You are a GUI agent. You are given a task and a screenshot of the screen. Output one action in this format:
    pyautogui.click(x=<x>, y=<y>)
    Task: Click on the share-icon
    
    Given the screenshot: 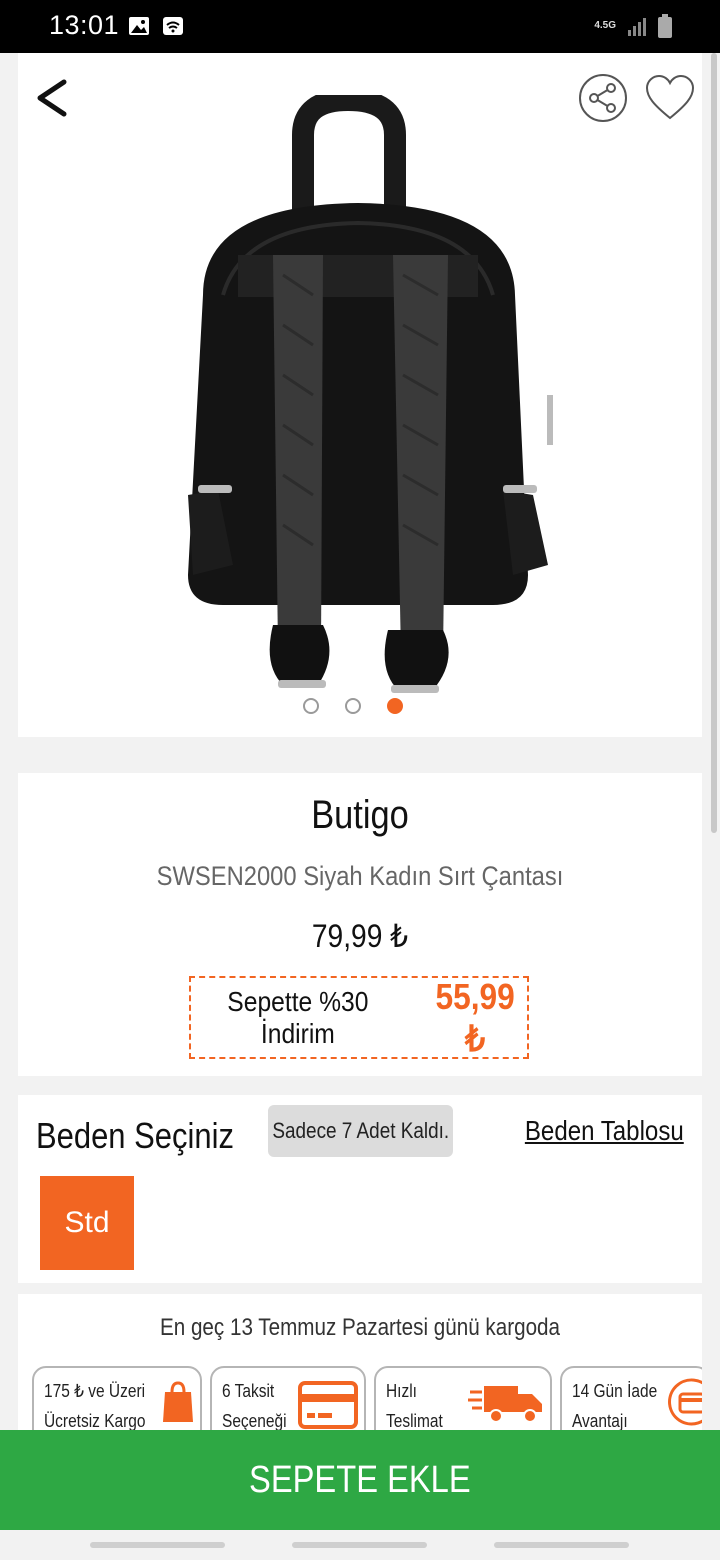 What is the action you would take?
    pyautogui.click(x=603, y=98)
    